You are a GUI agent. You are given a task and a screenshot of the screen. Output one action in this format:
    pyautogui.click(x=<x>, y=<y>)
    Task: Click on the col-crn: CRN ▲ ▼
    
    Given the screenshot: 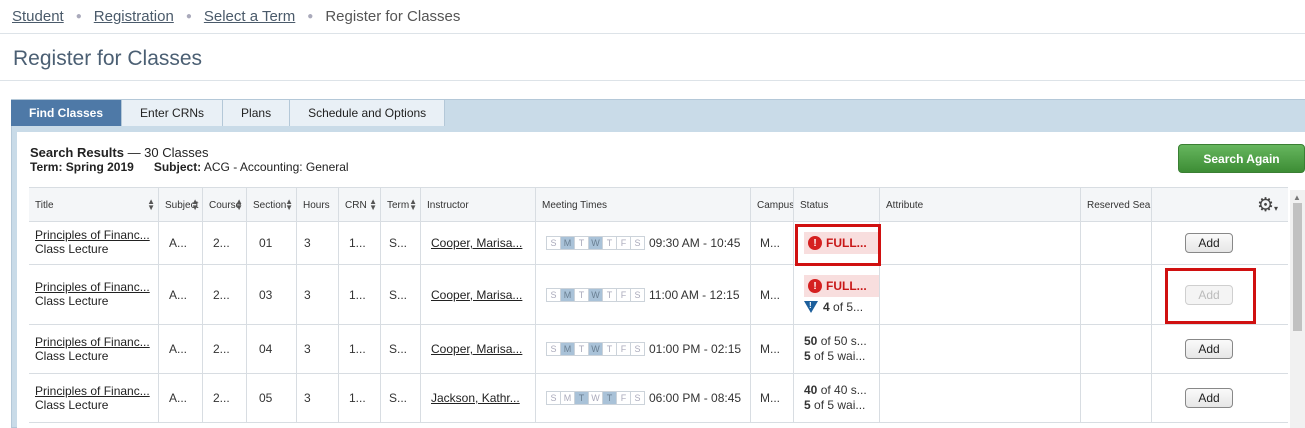 What is the action you would take?
    pyautogui.click(x=360, y=204)
    